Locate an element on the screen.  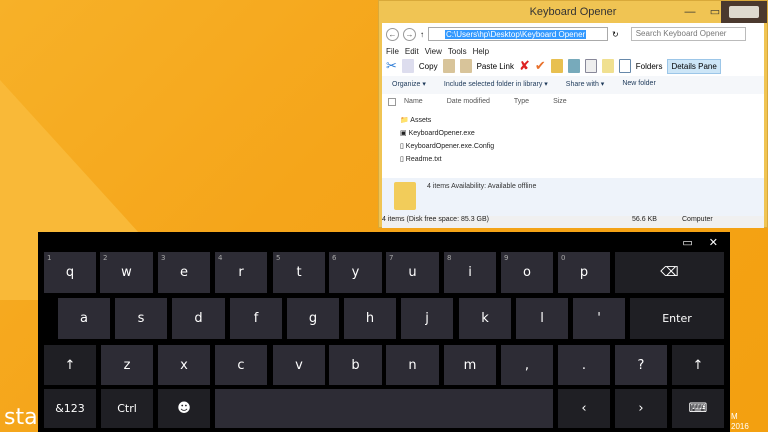
key-r: 4r is located at coordinates (241, 272).